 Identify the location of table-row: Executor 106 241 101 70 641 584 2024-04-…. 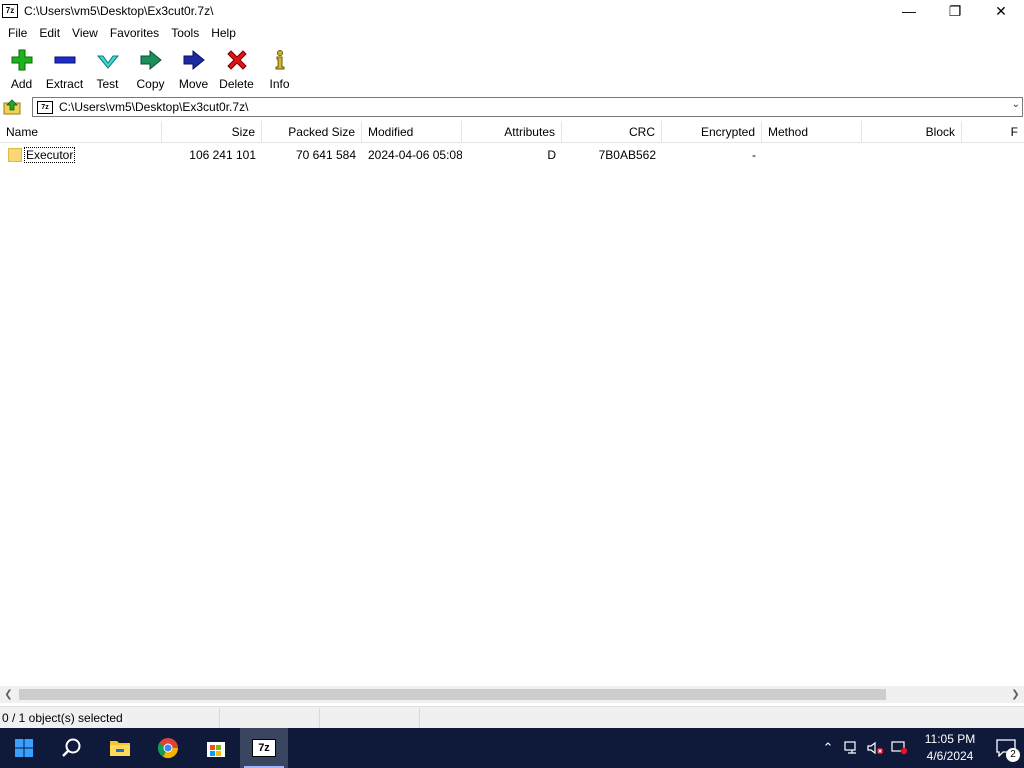
(512, 155).